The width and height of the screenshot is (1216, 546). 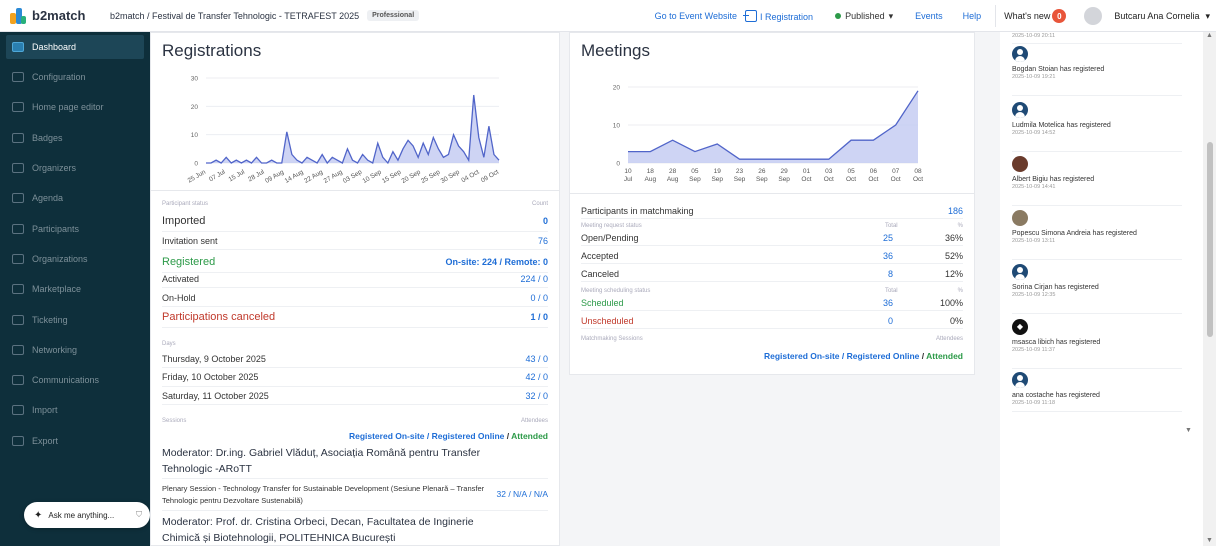 I want to click on day-label: Thursday, 9 October 2025, so click(x=214, y=358).